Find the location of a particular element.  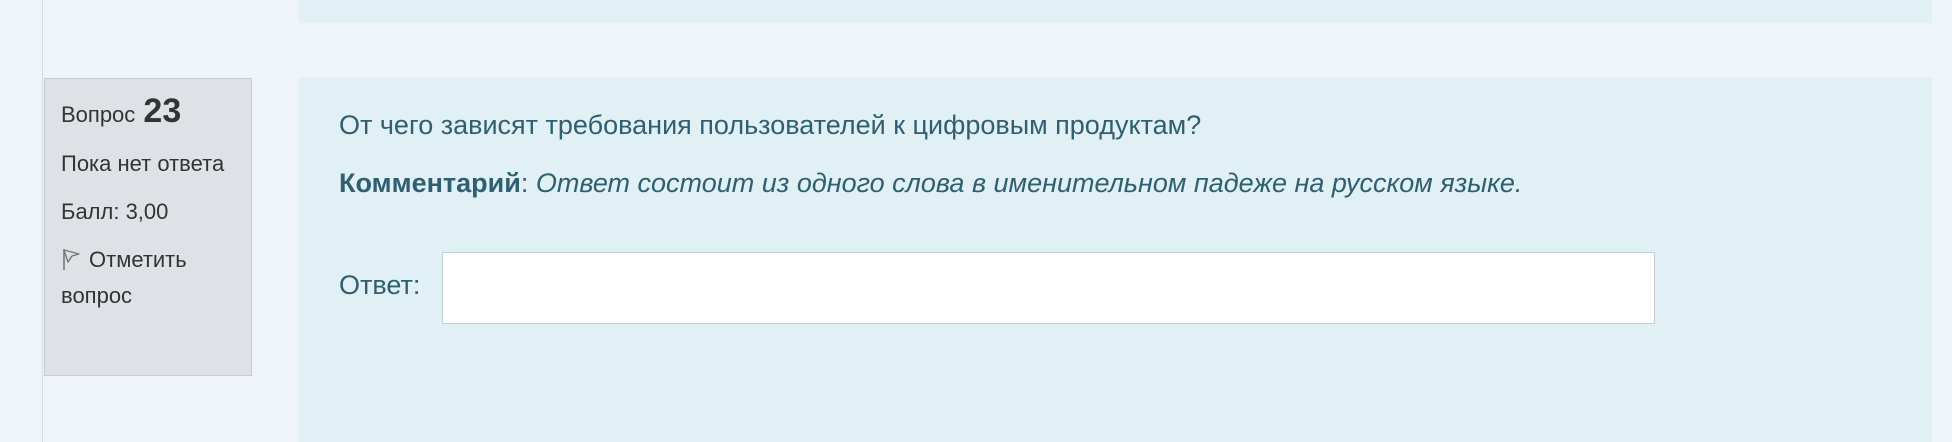

flag-icon is located at coordinates (72, 258).